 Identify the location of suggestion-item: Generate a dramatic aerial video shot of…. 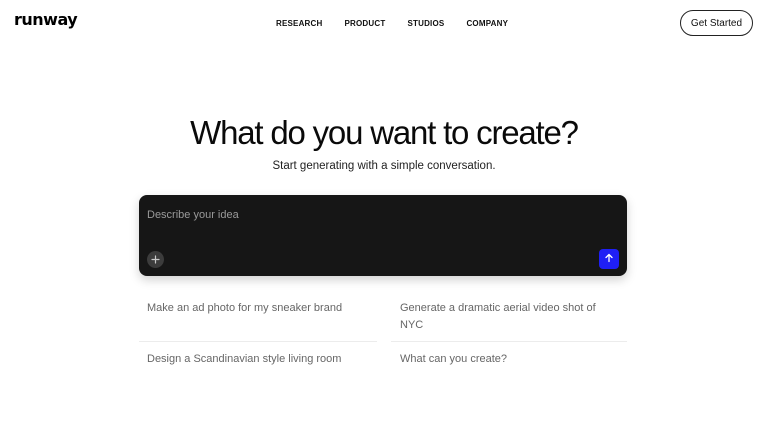
(507, 317).